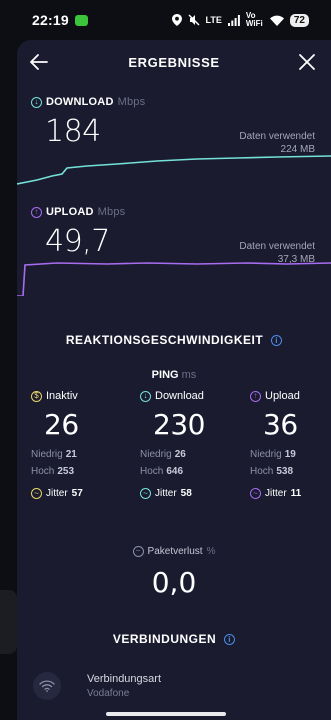 The height and width of the screenshot is (720, 331). Describe the element at coordinates (73, 131) in the screenshot. I see `download-value: 184` at that location.